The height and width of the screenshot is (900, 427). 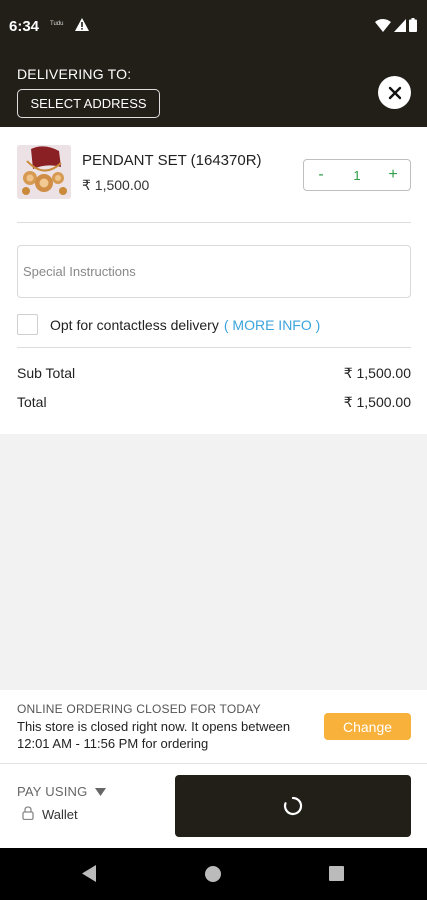 I want to click on contactless-label: Opt for contactless delivery, so click(x=134, y=324).